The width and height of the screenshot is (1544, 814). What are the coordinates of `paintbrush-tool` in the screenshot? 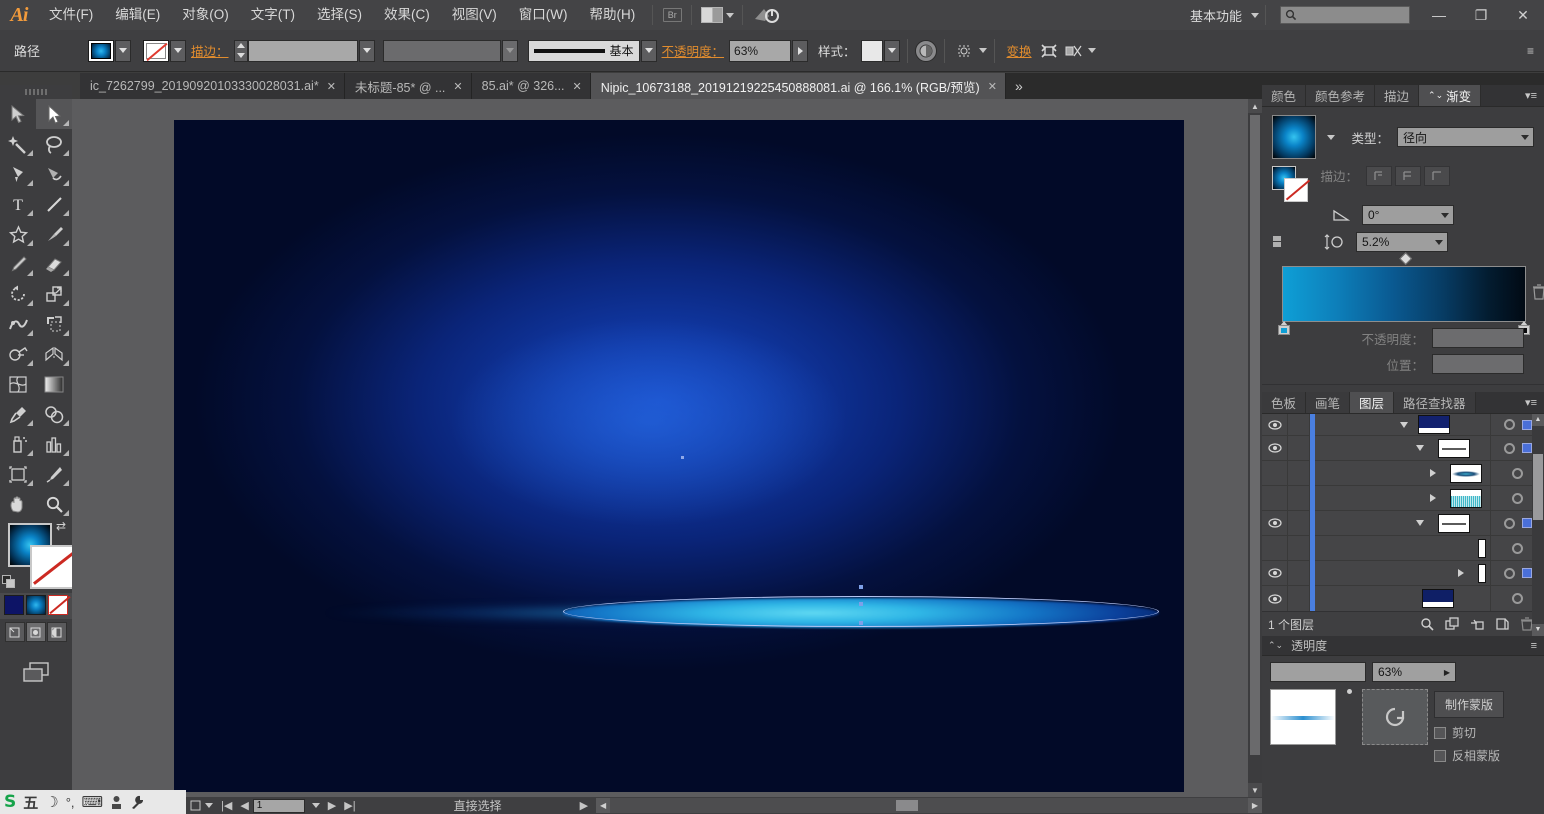 It's located at (54, 234).